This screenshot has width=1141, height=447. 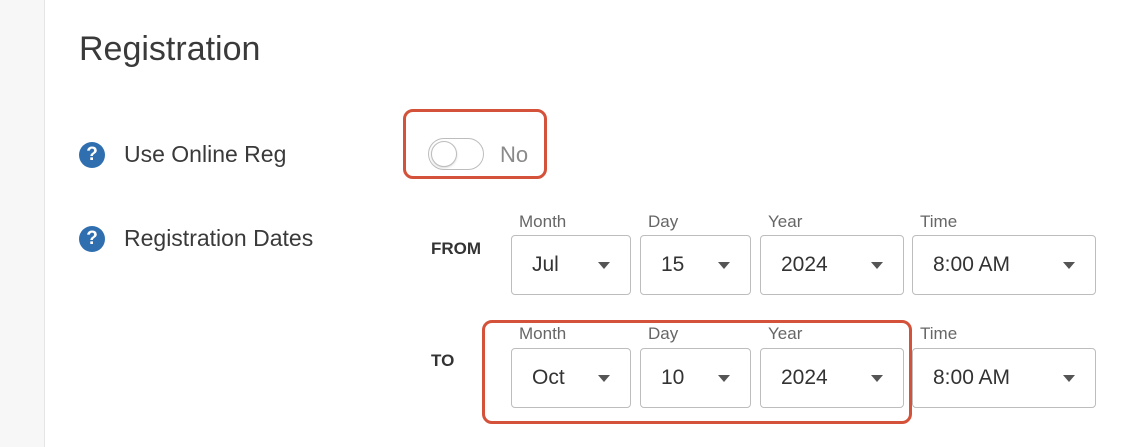 What do you see at coordinates (785, 333) in the screenshot?
I see `to-year-label: Year` at bounding box center [785, 333].